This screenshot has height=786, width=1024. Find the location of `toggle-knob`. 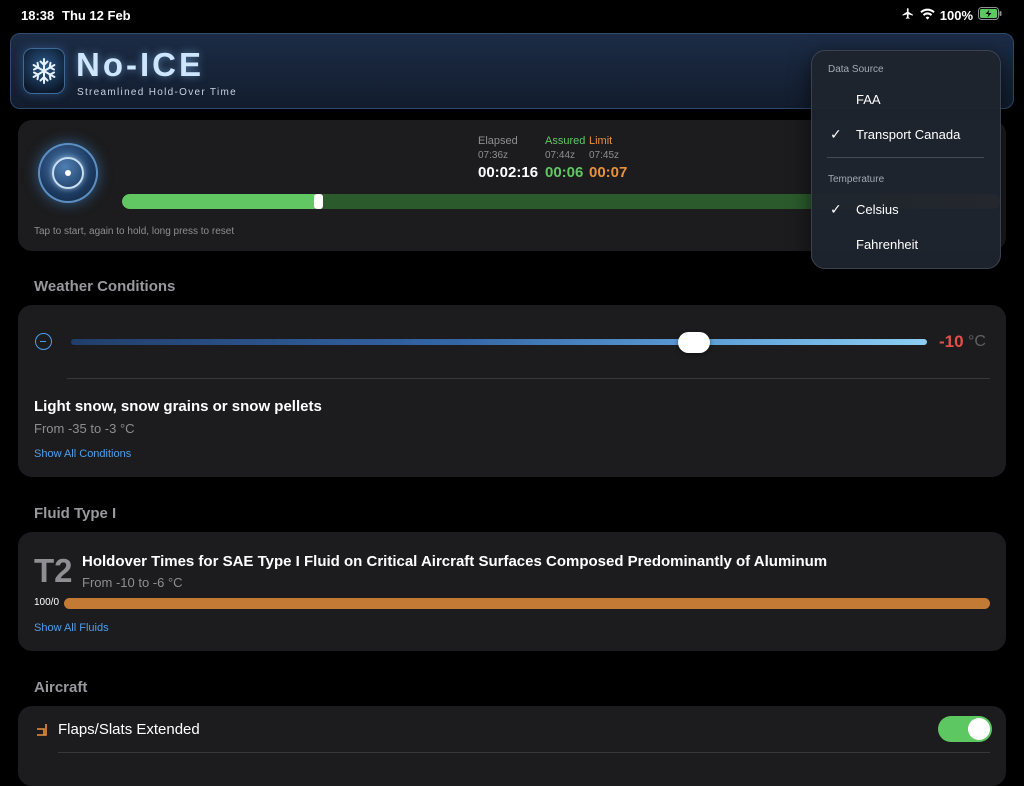

toggle-knob is located at coordinates (979, 729).